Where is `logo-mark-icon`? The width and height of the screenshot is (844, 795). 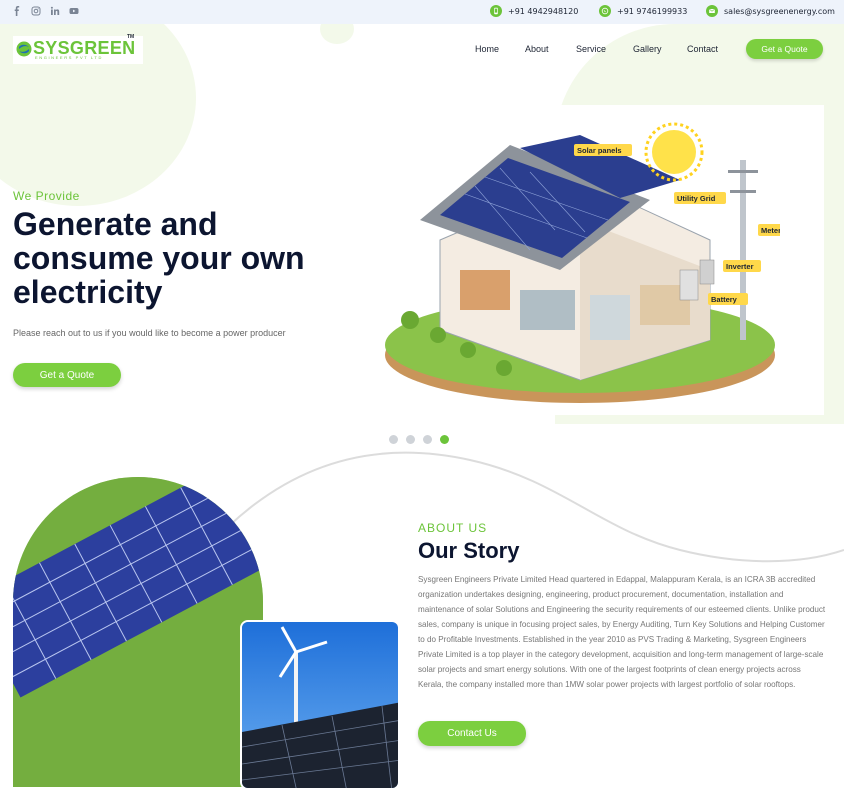
logo-mark-icon is located at coordinates (24, 49).